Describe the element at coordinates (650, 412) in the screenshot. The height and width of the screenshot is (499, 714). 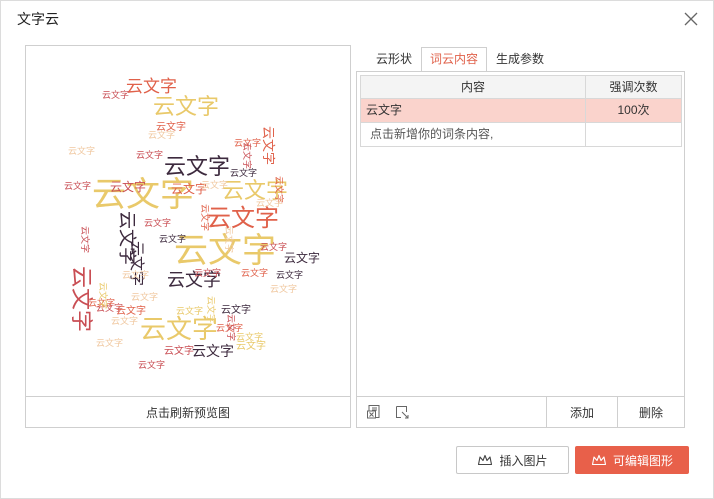
I see `delete-button: 删除` at that location.